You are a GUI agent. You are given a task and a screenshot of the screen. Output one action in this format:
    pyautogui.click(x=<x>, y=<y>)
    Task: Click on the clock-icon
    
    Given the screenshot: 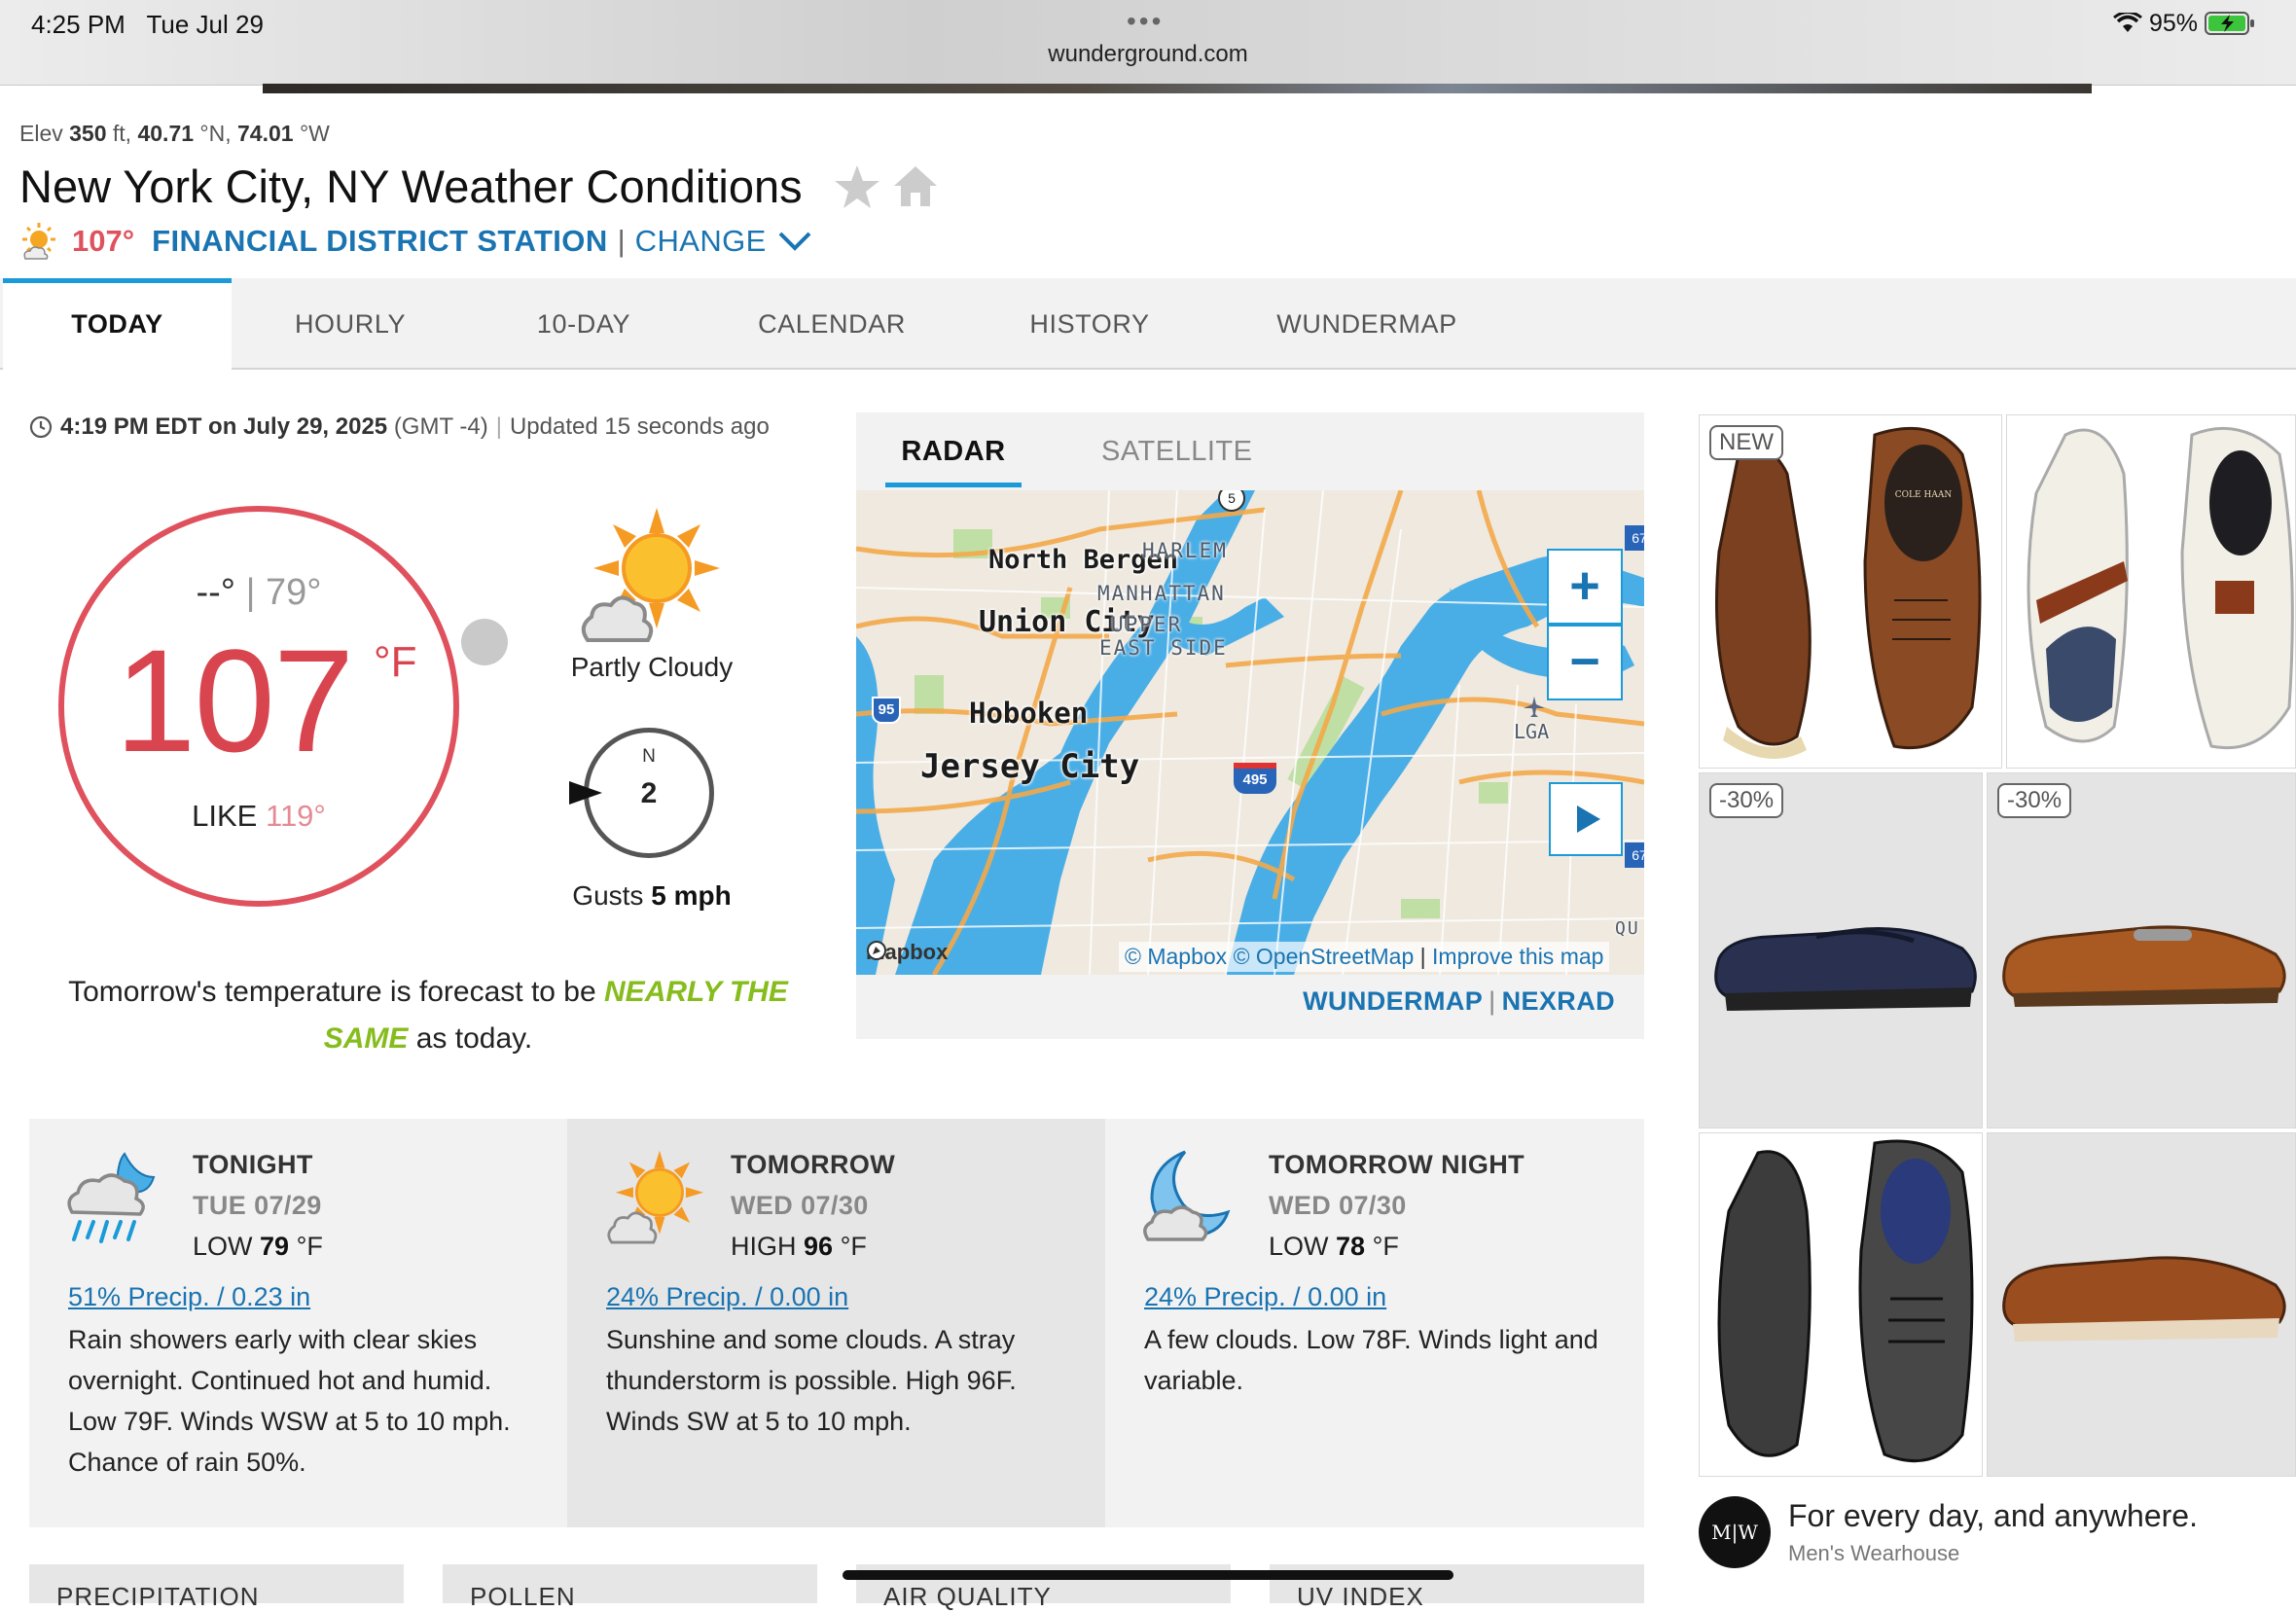 What is the action you would take?
    pyautogui.click(x=41, y=427)
    